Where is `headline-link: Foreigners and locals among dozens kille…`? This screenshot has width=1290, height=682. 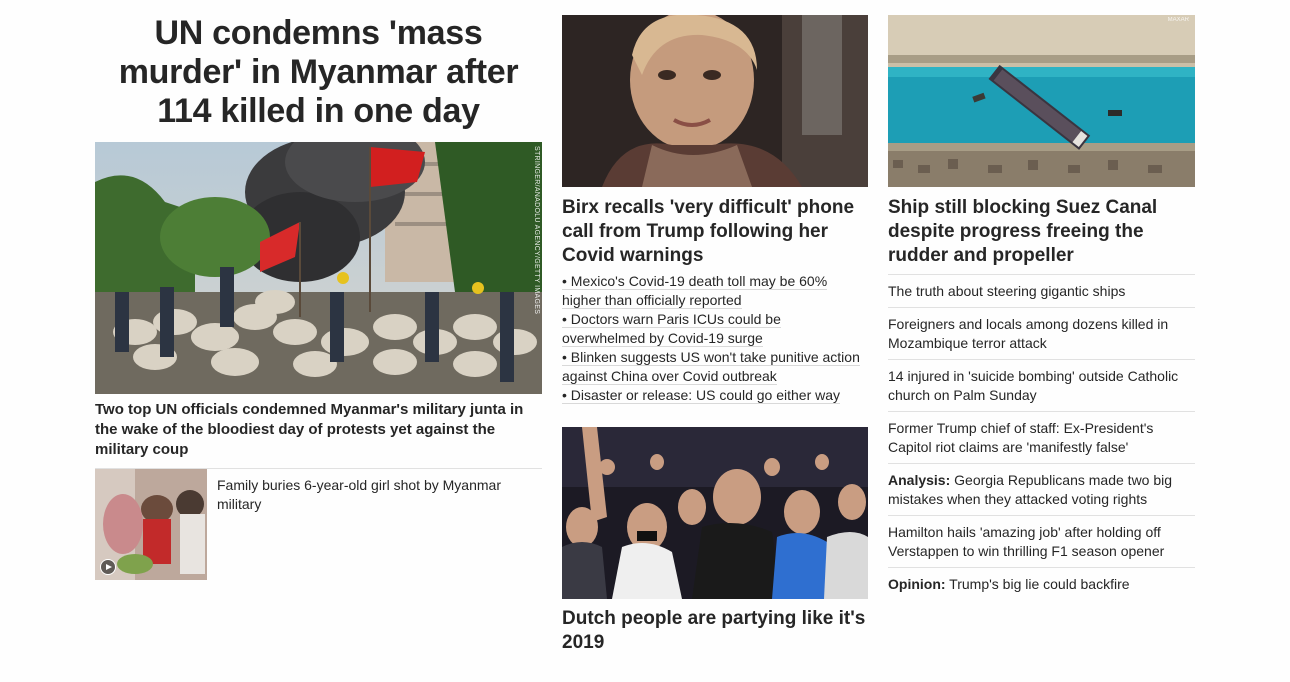
headline-link: Foreigners and locals among dozens kille… is located at coordinates (1028, 333).